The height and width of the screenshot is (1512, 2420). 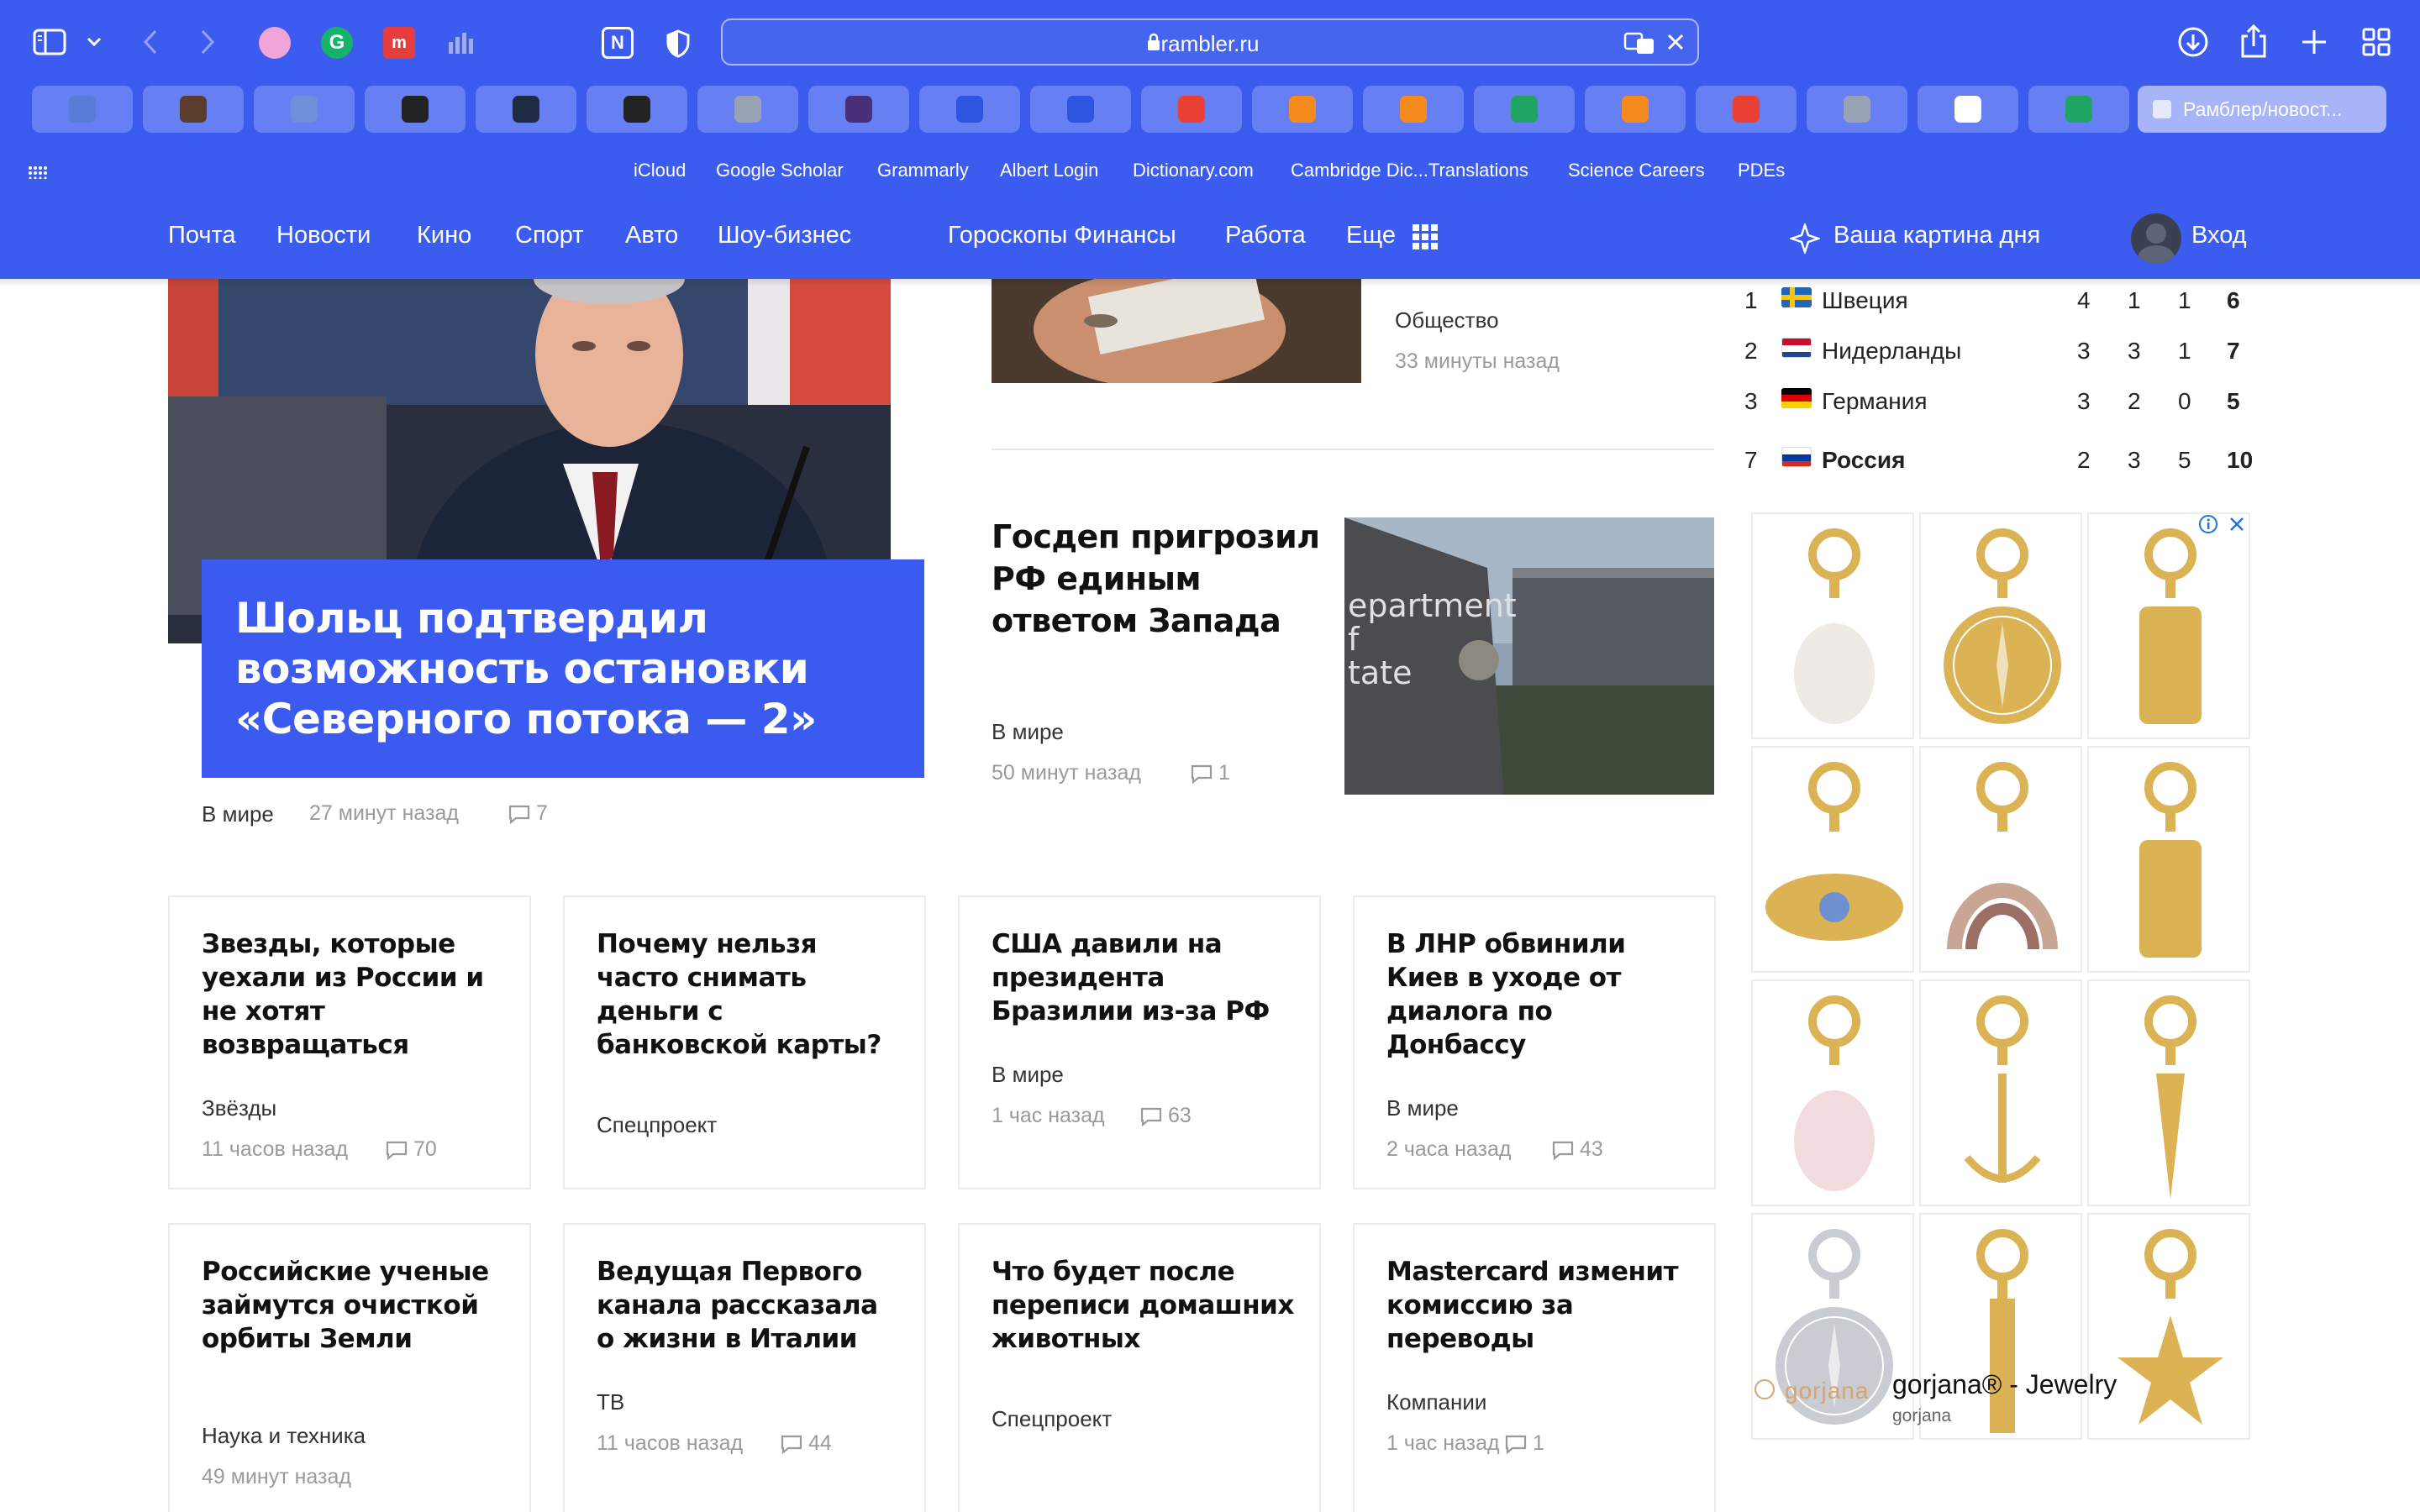 I want to click on ad-product-quartz-icon, so click(x=1832, y=1092).